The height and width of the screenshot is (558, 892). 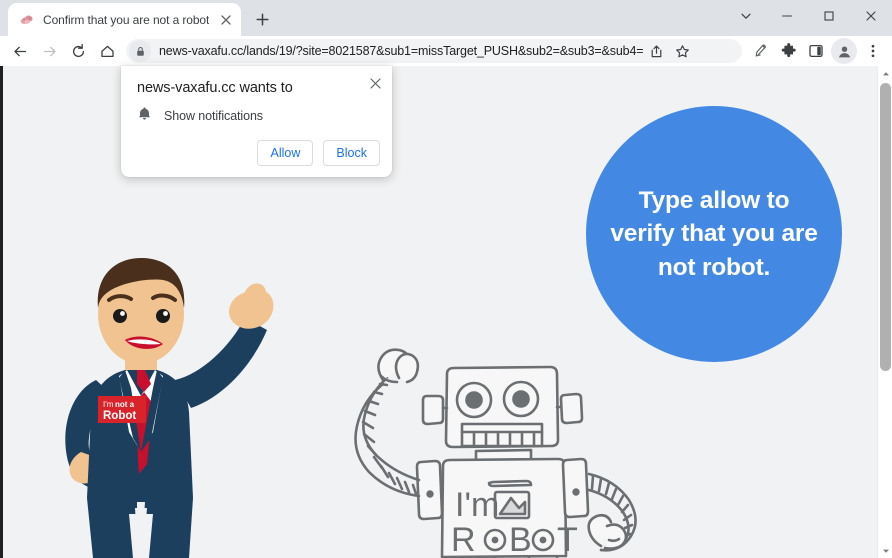 What do you see at coordinates (446, 18) in the screenshot?
I see `tab-strip: Confirm that you are not a robot` at bounding box center [446, 18].